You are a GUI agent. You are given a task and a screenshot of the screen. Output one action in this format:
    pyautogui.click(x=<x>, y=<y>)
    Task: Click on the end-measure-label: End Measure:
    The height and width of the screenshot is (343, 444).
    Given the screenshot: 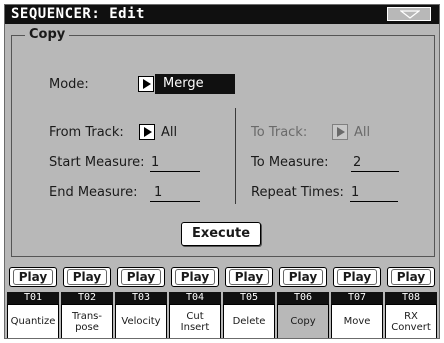 What is the action you would take?
    pyautogui.click(x=93, y=192)
    